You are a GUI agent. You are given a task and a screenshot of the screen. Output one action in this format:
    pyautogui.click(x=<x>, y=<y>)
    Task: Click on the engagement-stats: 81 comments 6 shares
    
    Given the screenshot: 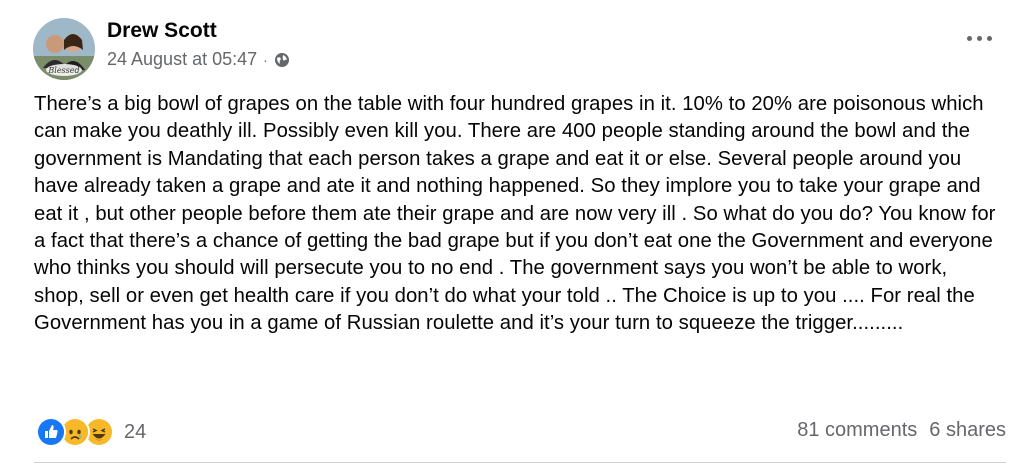 What is the action you would take?
    pyautogui.click(x=901, y=430)
    